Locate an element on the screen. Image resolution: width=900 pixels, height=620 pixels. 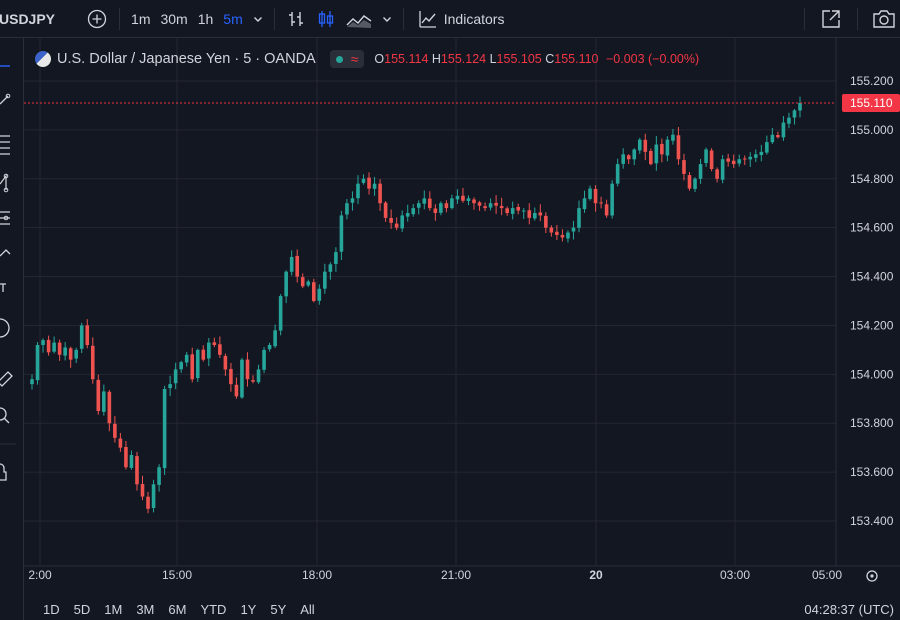
fib-retracement-icon is located at coordinates (5, 145).